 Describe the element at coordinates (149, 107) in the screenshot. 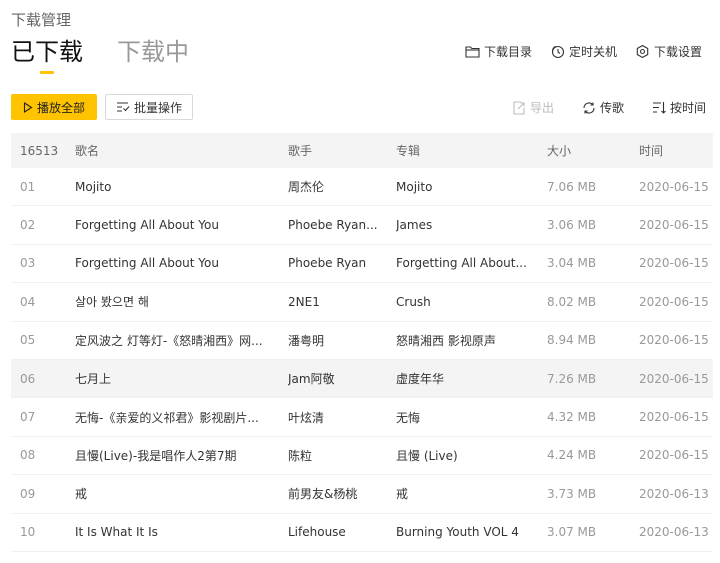

I see `batch-operation-button: 批量操作` at that location.